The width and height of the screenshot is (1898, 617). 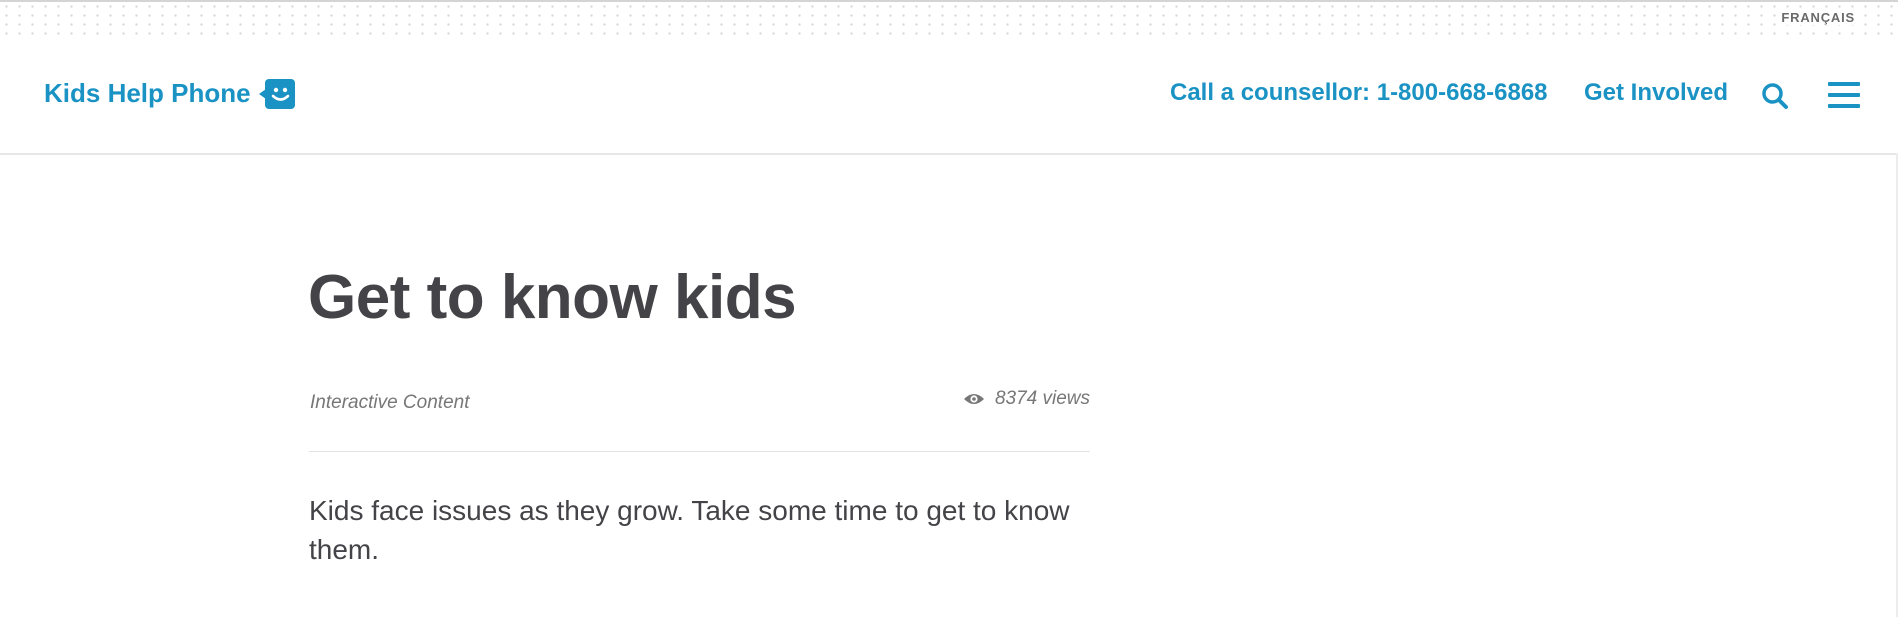 I want to click on content-category: Interactive Content, so click(x=390, y=402).